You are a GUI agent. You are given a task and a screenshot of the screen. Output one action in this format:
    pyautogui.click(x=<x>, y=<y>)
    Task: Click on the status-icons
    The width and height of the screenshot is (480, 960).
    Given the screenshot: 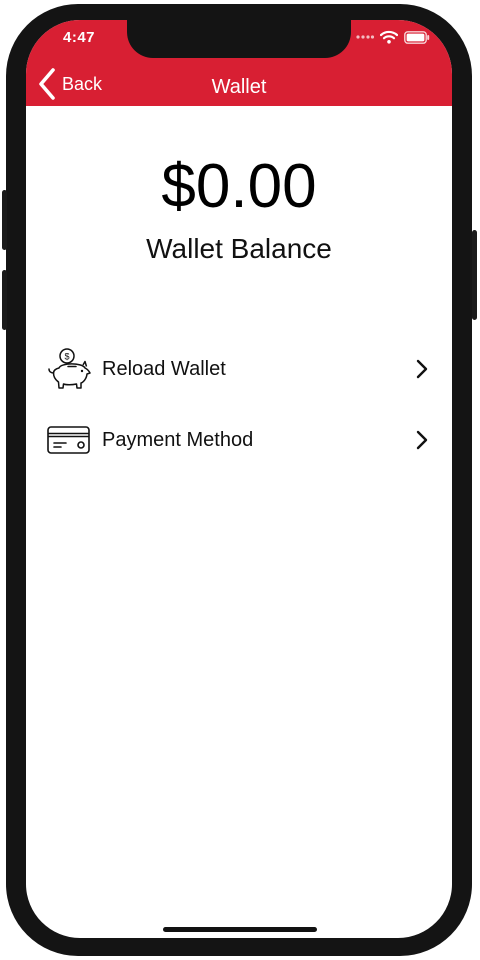 What is the action you would take?
    pyautogui.click(x=393, y=37)
    